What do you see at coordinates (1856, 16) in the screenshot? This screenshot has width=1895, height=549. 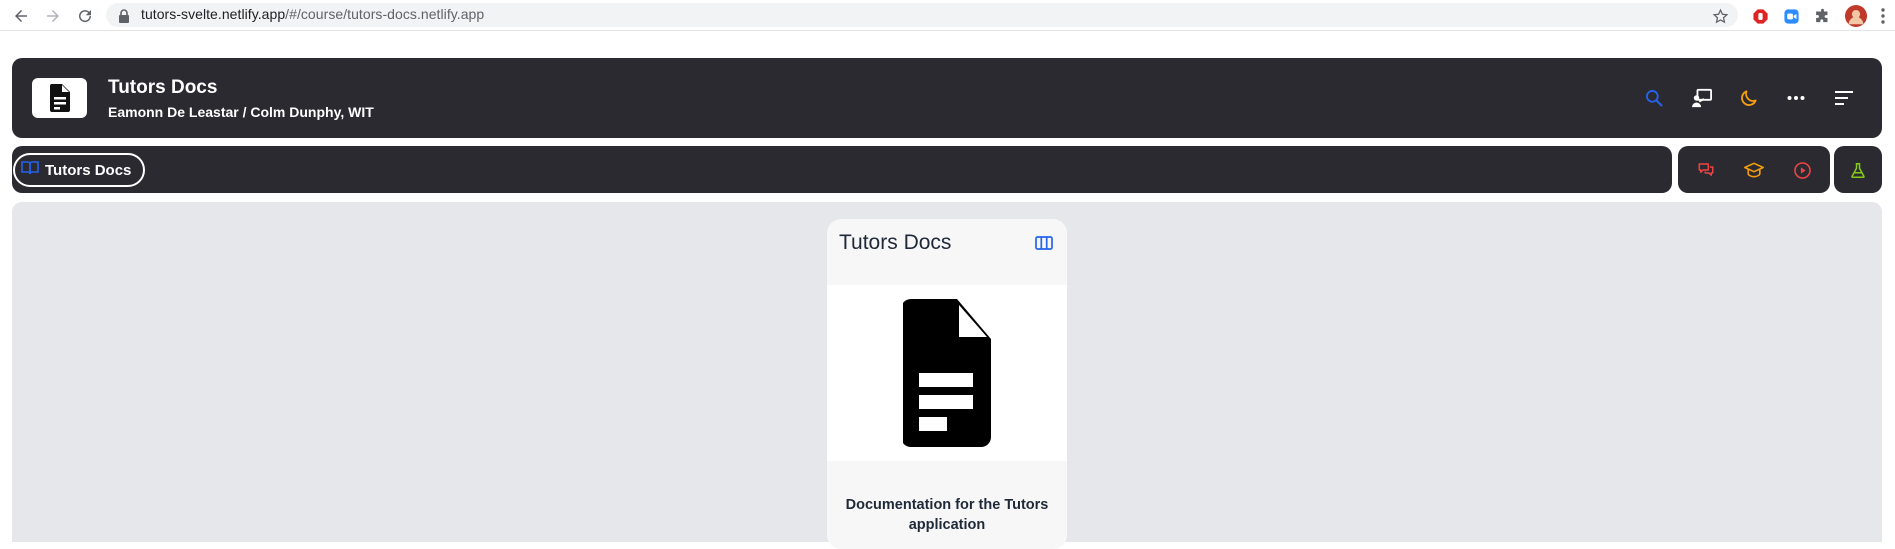 I see `profile-avatar` at bounding box center [1856, 16].